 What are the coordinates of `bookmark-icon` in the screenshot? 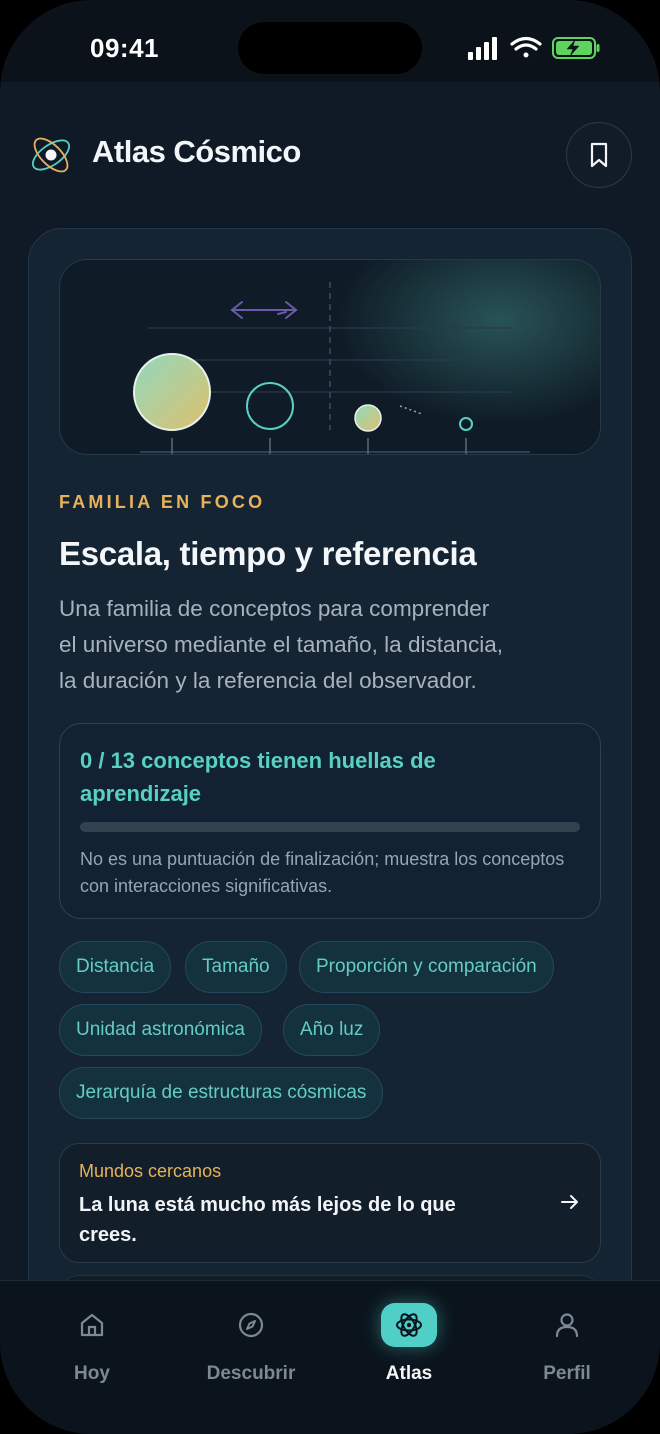 It's located at (599, 155).